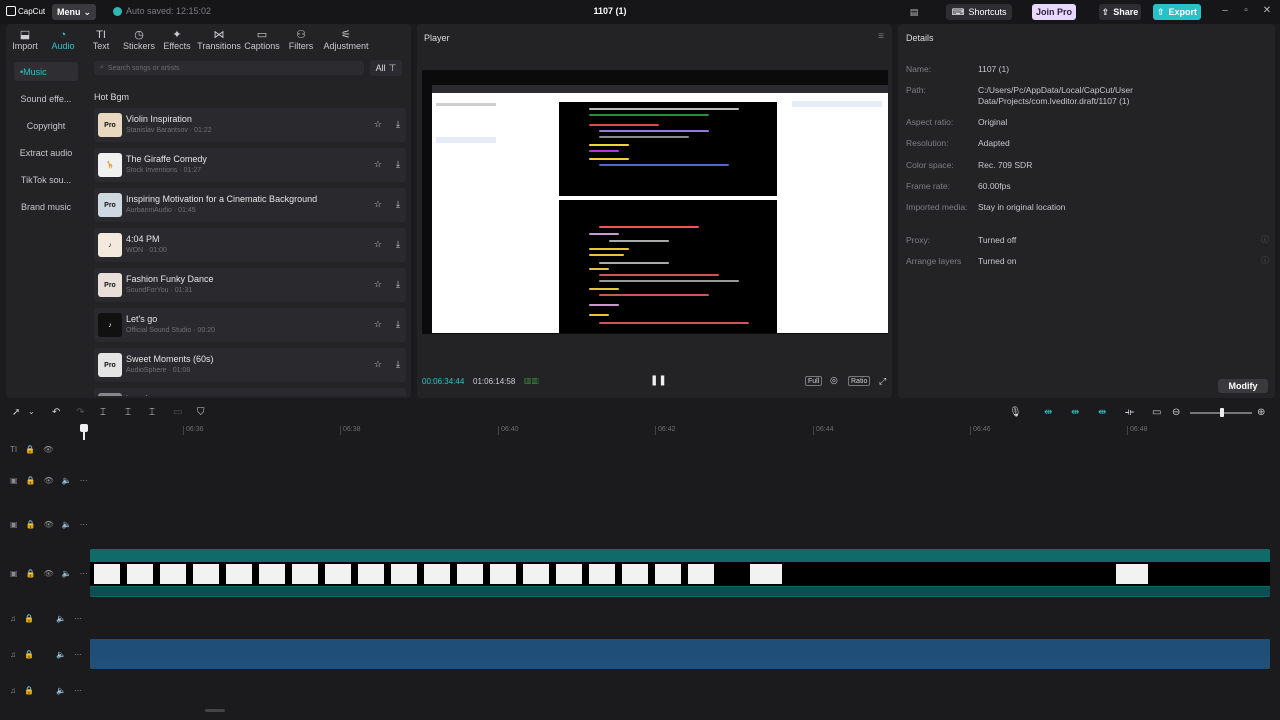 Image resolution: width=1280 pixels, height=720 pixels. Describe the element at coordinates (25, 40) in the screenshot. I see `tab-import: ⬓ Import` at that location.